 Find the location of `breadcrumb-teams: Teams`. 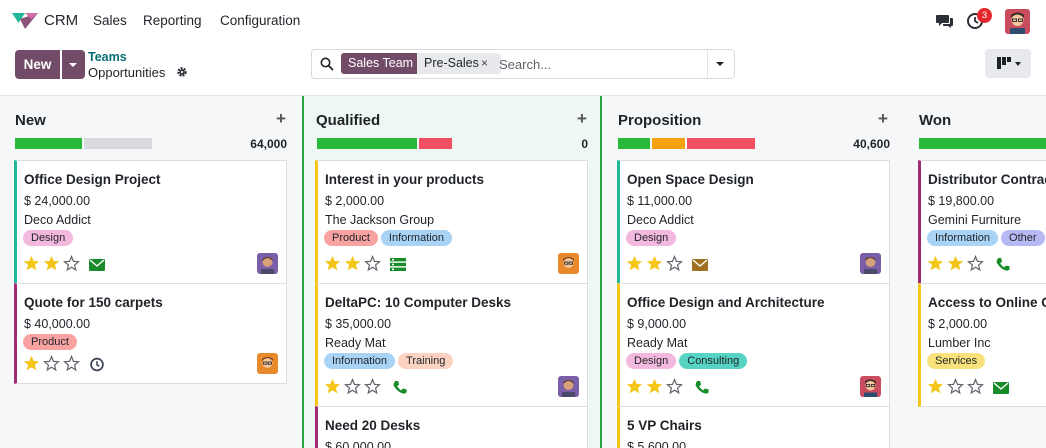

breadcrumb-teams: Teams is located at coordinates (107, 57).